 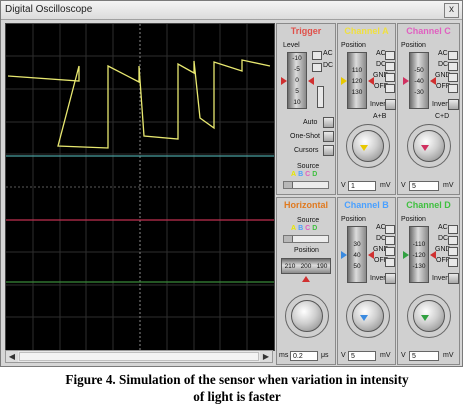 What do you see at coordinates (443, 64) in the screenshot?
I see `channel-c-dc-label: DC` at bounding box center [443, 64].